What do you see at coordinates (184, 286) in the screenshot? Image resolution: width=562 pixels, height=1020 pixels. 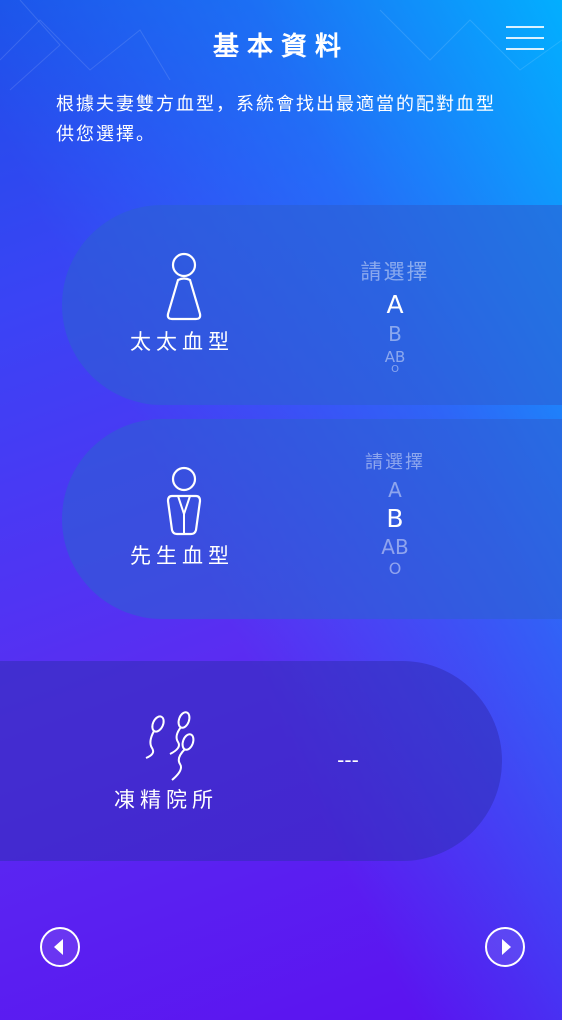 I see `woman-icon` at bounding box center [184, 286].